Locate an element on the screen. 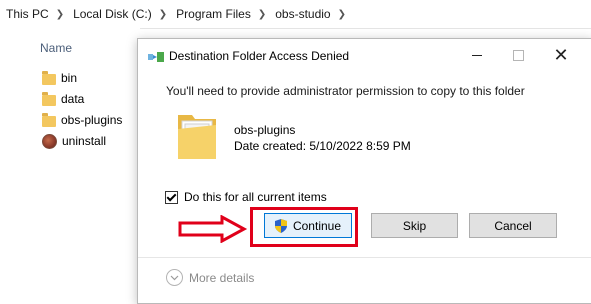  list-item-obs-plugins: obs-plugins is located at coordinates (82, 120).